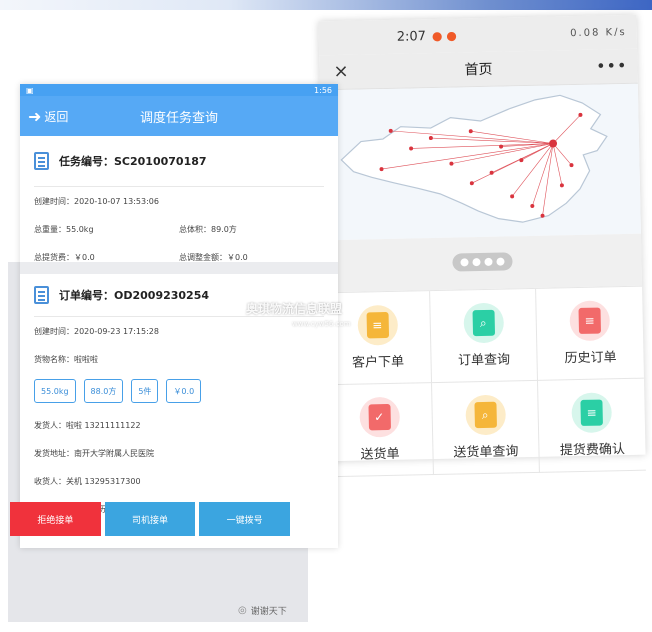 The image size is (652, 632). Describe the element at coordinates (87, 425) in the screenshot. I see `shipper: 发货人：啦啦 13211111122` at that location.